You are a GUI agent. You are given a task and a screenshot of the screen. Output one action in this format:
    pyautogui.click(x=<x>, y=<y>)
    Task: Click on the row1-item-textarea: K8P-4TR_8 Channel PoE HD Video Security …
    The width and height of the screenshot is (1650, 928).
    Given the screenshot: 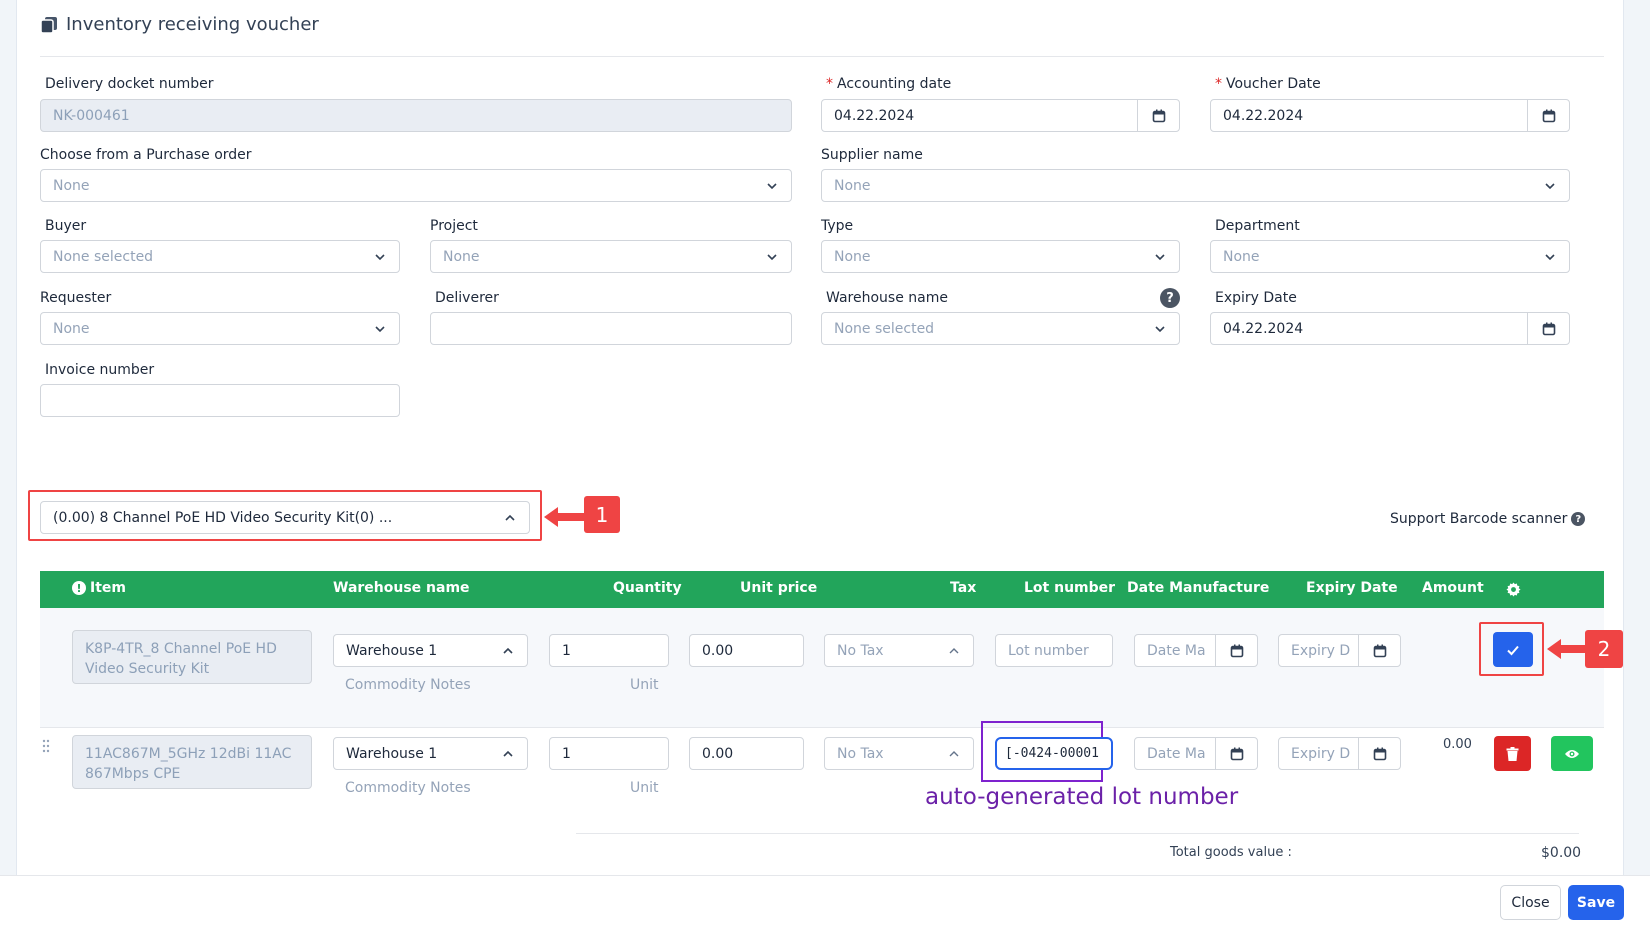 What is the action you would take?
    pyautogui.click(x=192, y=657)
    